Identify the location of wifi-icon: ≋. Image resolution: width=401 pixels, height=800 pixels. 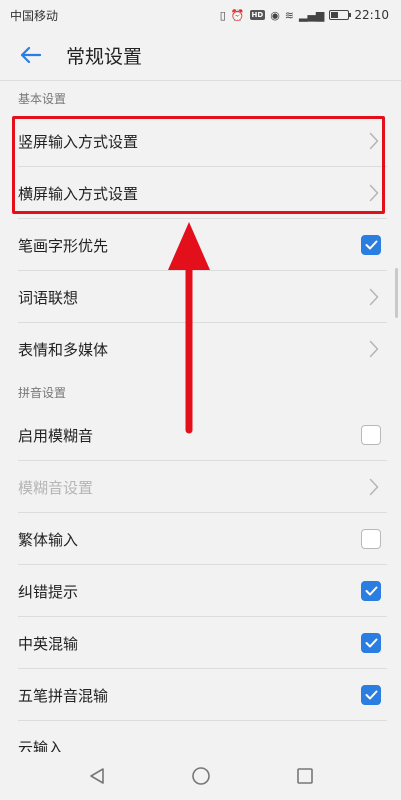
(289, 15).